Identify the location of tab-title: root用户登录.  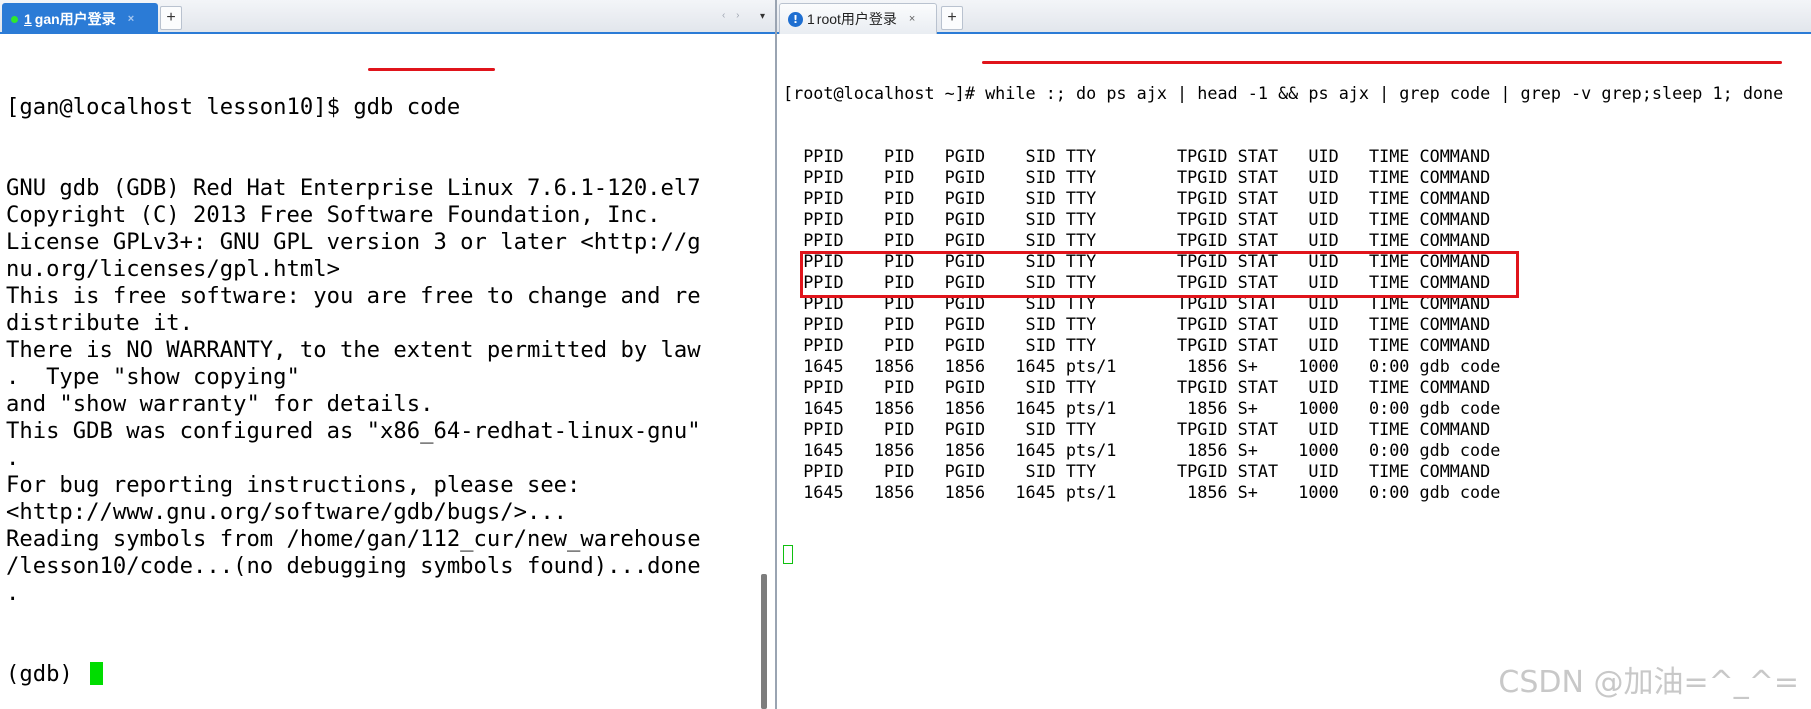
(856, 19).